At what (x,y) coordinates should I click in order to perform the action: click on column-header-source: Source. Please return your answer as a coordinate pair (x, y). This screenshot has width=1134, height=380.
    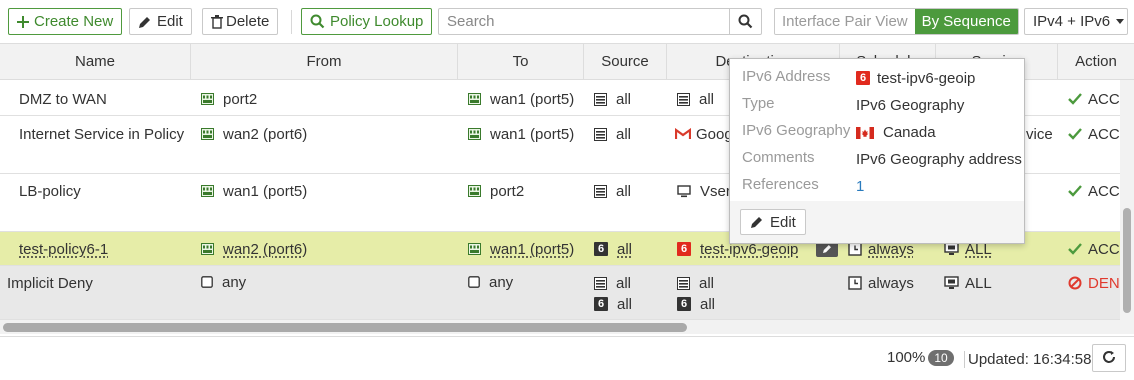
    Looking at the image, I should click on (625, 61).